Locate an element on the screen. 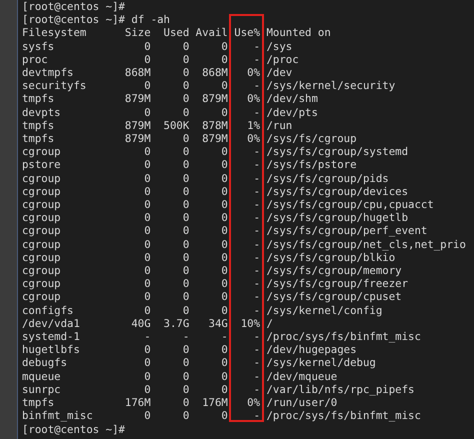  table-cell-text: /sys/kernel/debug is located at coordinates (320, 363).